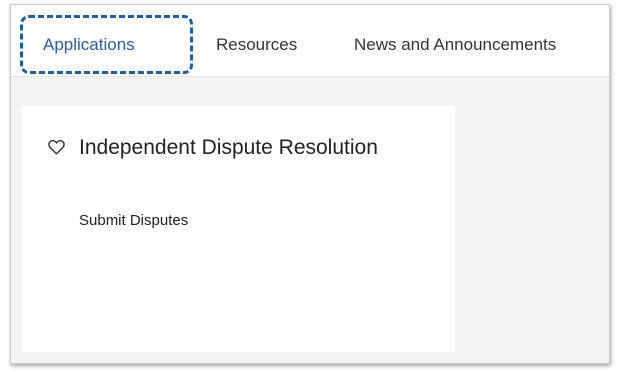 The image size is (623, 372). I want to click on heart-icon, so click(56, 147).